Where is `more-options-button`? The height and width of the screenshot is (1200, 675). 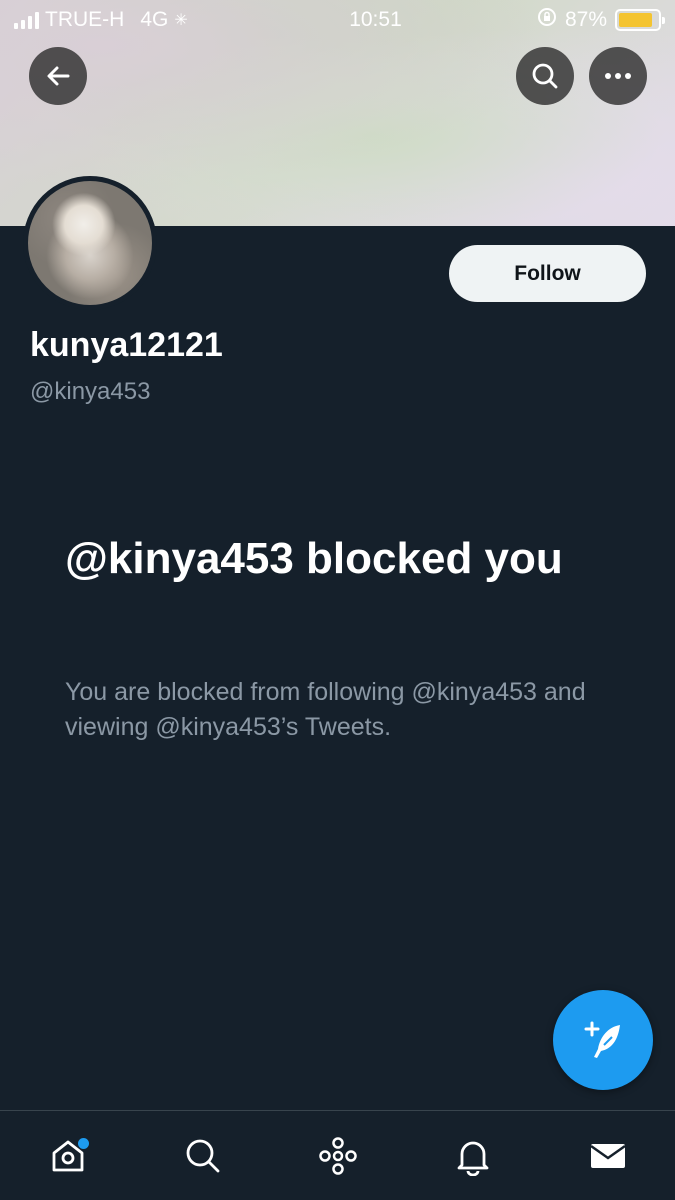
more-options-button is located at coordinates (618, 76).